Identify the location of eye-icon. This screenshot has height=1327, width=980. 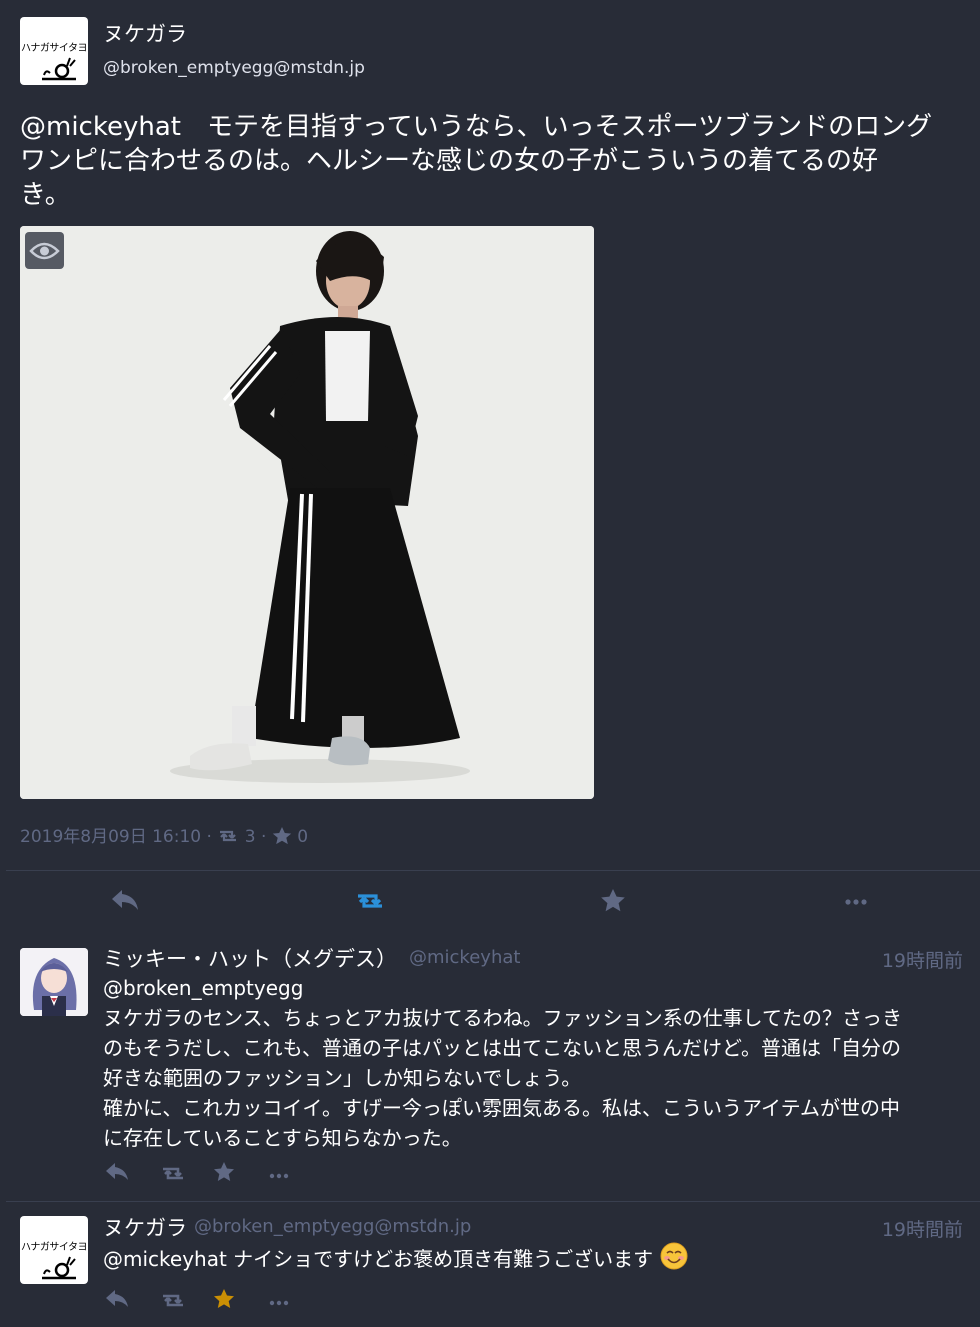
(44, 251).